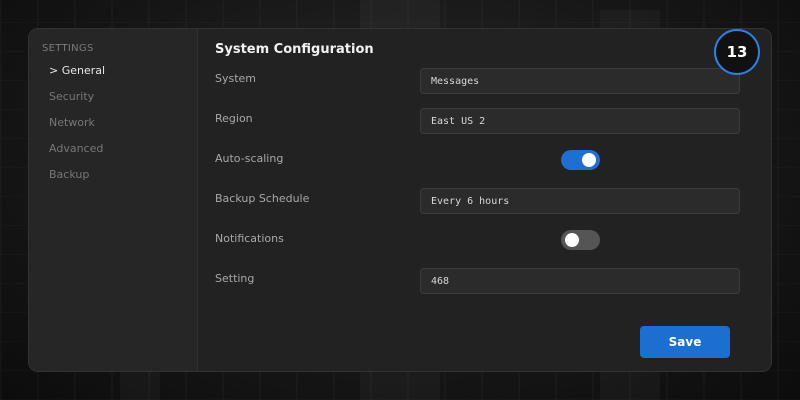 Image resolution: width=800 pixels, height=400 pixels. Describe the element at coordinates (68, 48) in the screenshot. I see `sidebar-heading: SETTINGS` at that location.